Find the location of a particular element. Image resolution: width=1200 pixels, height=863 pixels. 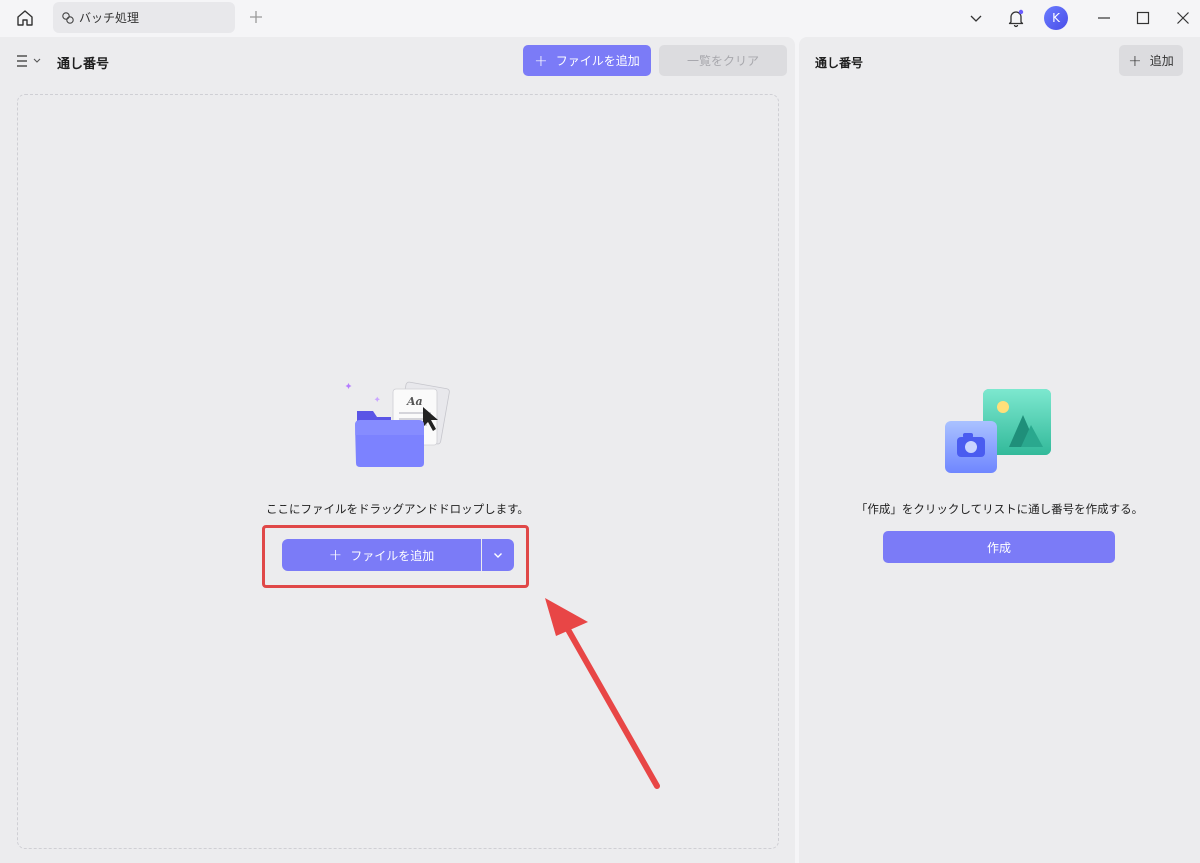

close-button is located at coordinates (1183, 18).